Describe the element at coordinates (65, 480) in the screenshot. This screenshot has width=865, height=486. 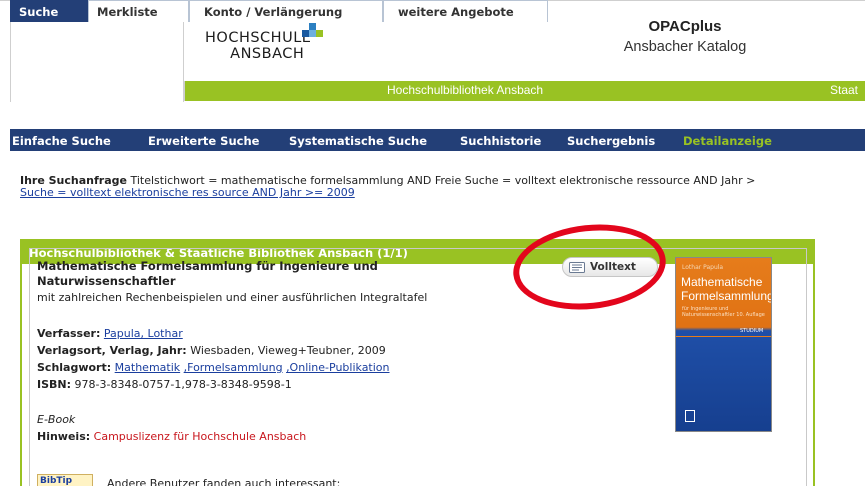
I see `bibtip-badge: BibTip` at that location.